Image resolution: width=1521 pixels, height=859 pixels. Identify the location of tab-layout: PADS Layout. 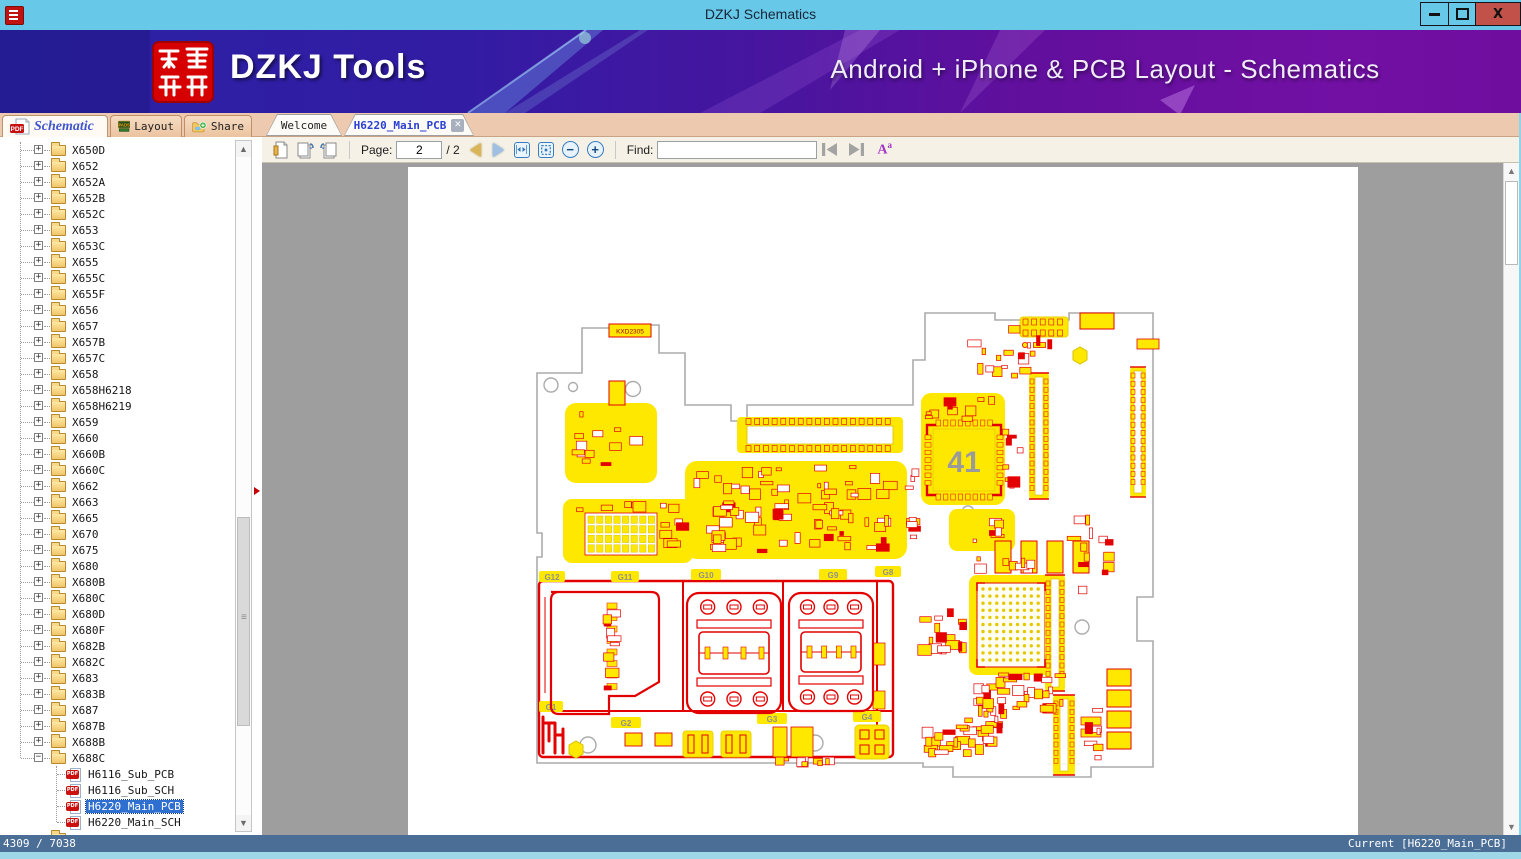
(146, 126).